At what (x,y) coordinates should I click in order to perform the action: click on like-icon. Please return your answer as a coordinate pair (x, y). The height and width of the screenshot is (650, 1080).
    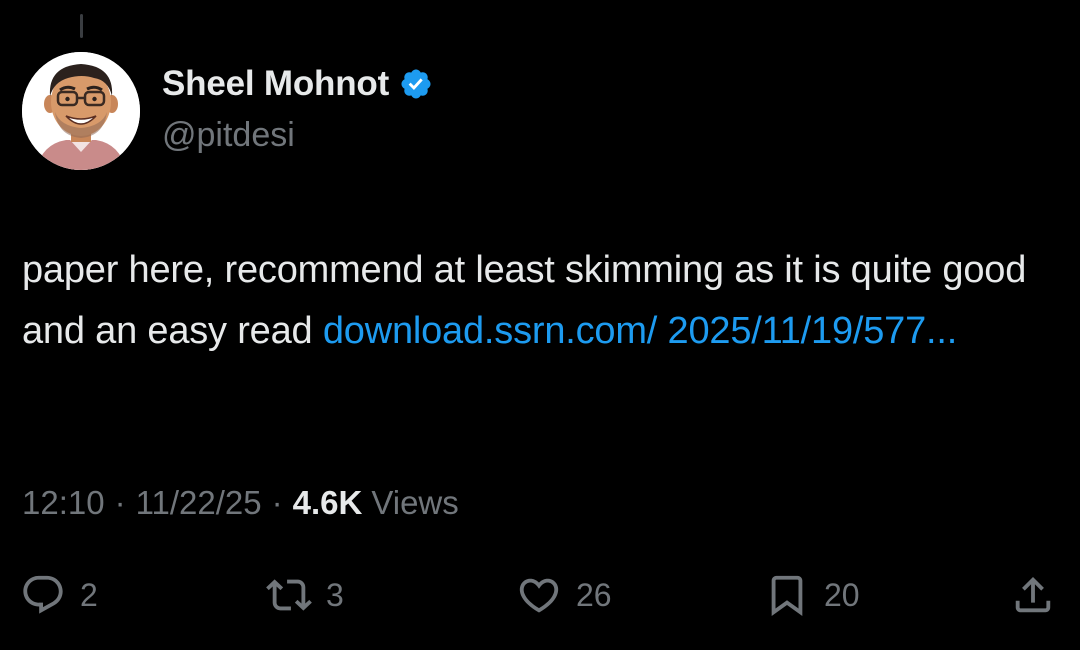
    Looking at the image, I should click on (539, 595).